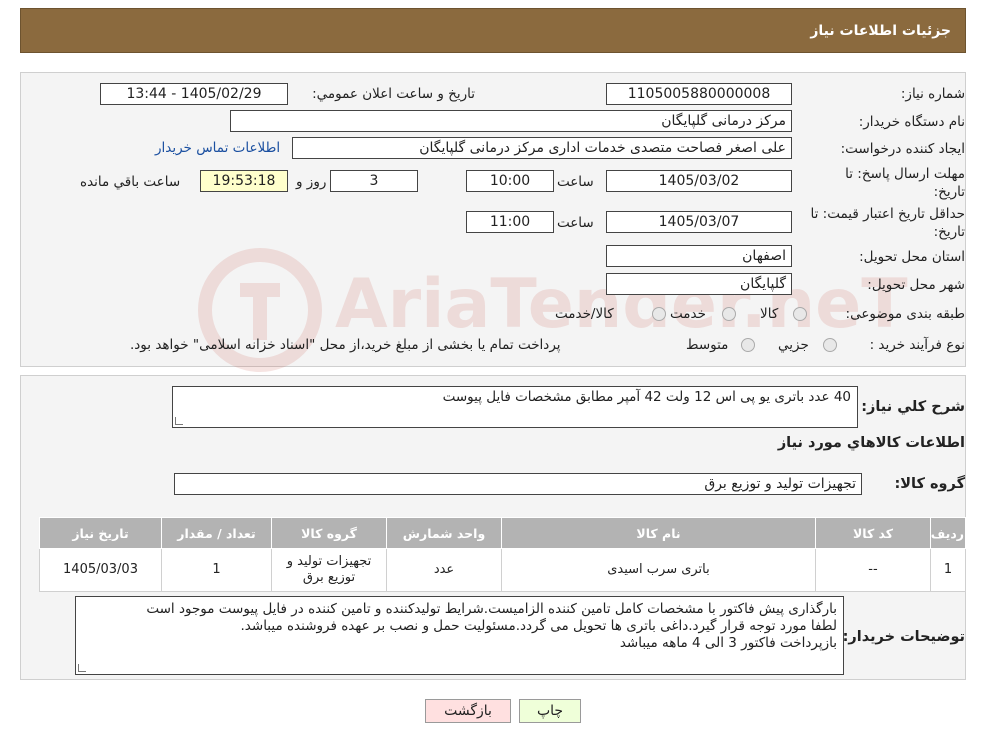 The height and width of the screenshot is (744, 985). I want to click on remaining-time-field: 19:53:18, so click(244, 181).